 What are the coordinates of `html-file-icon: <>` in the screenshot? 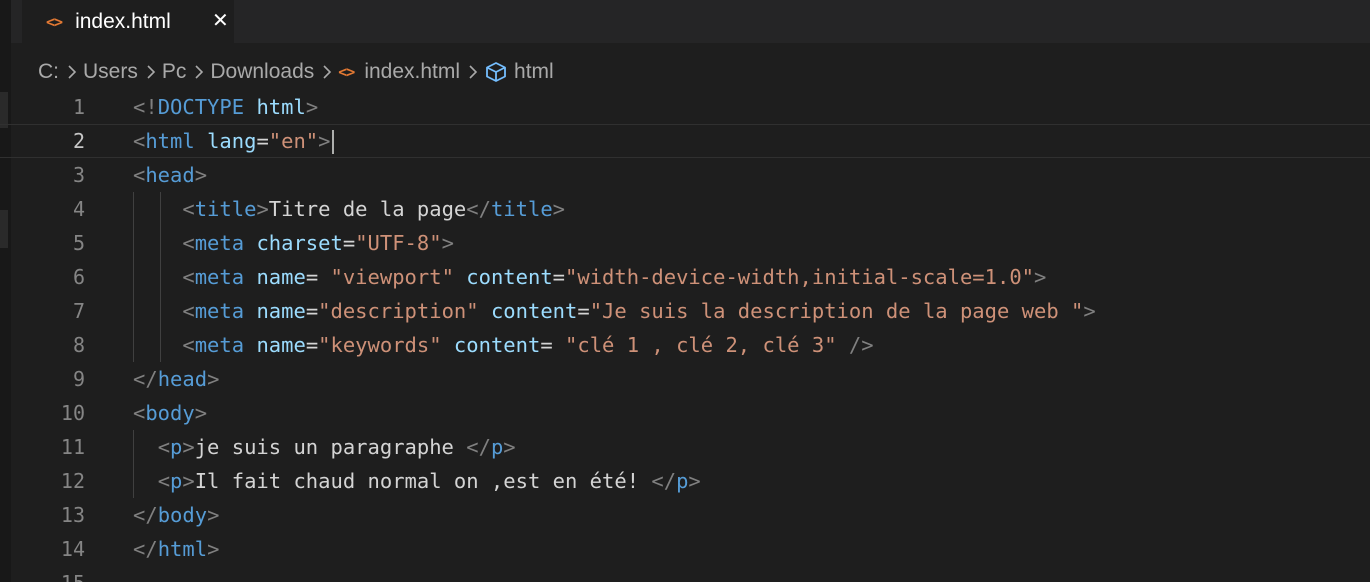 It's located at (346, 72).